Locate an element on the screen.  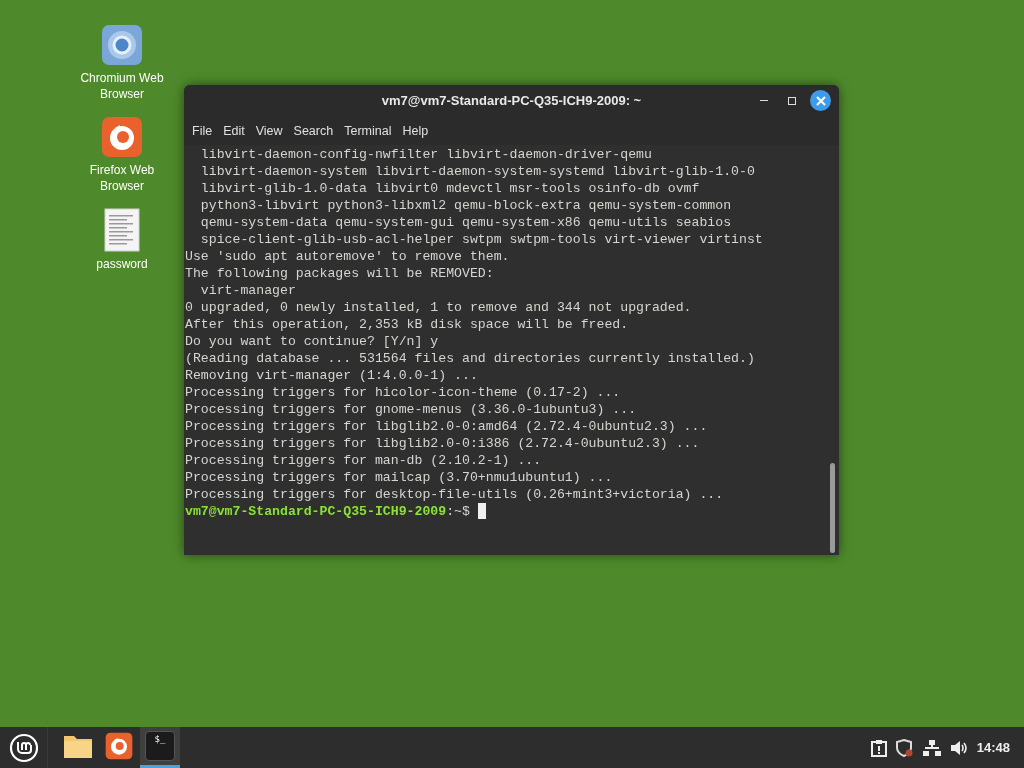
terminal-icon: $_ is located at coordinates (160, 746).